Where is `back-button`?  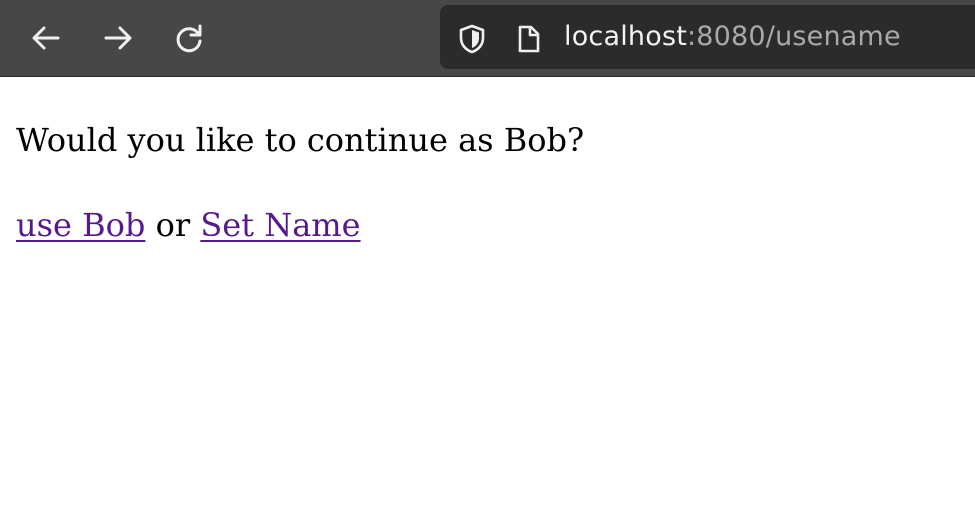
back-button is located at coordinates (46, 38).